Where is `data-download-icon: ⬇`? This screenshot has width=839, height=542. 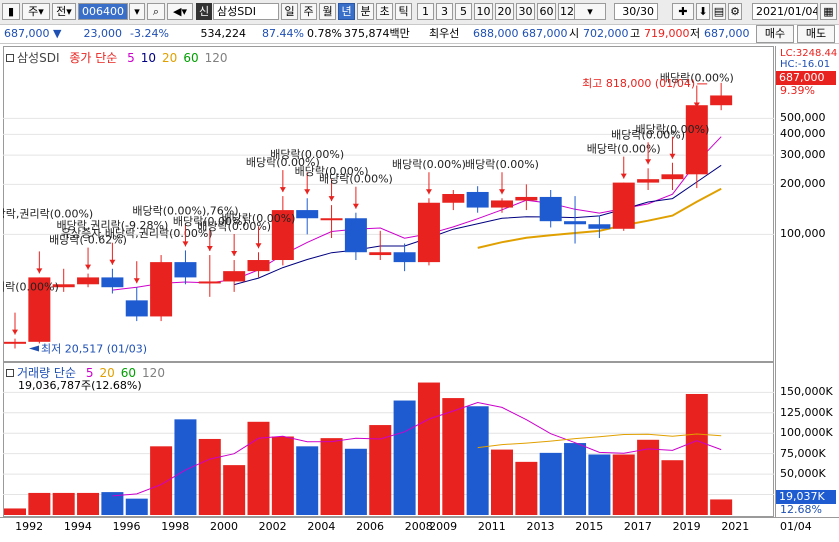 data-download-icon: ⬇ is located at coordinates (703, 11).